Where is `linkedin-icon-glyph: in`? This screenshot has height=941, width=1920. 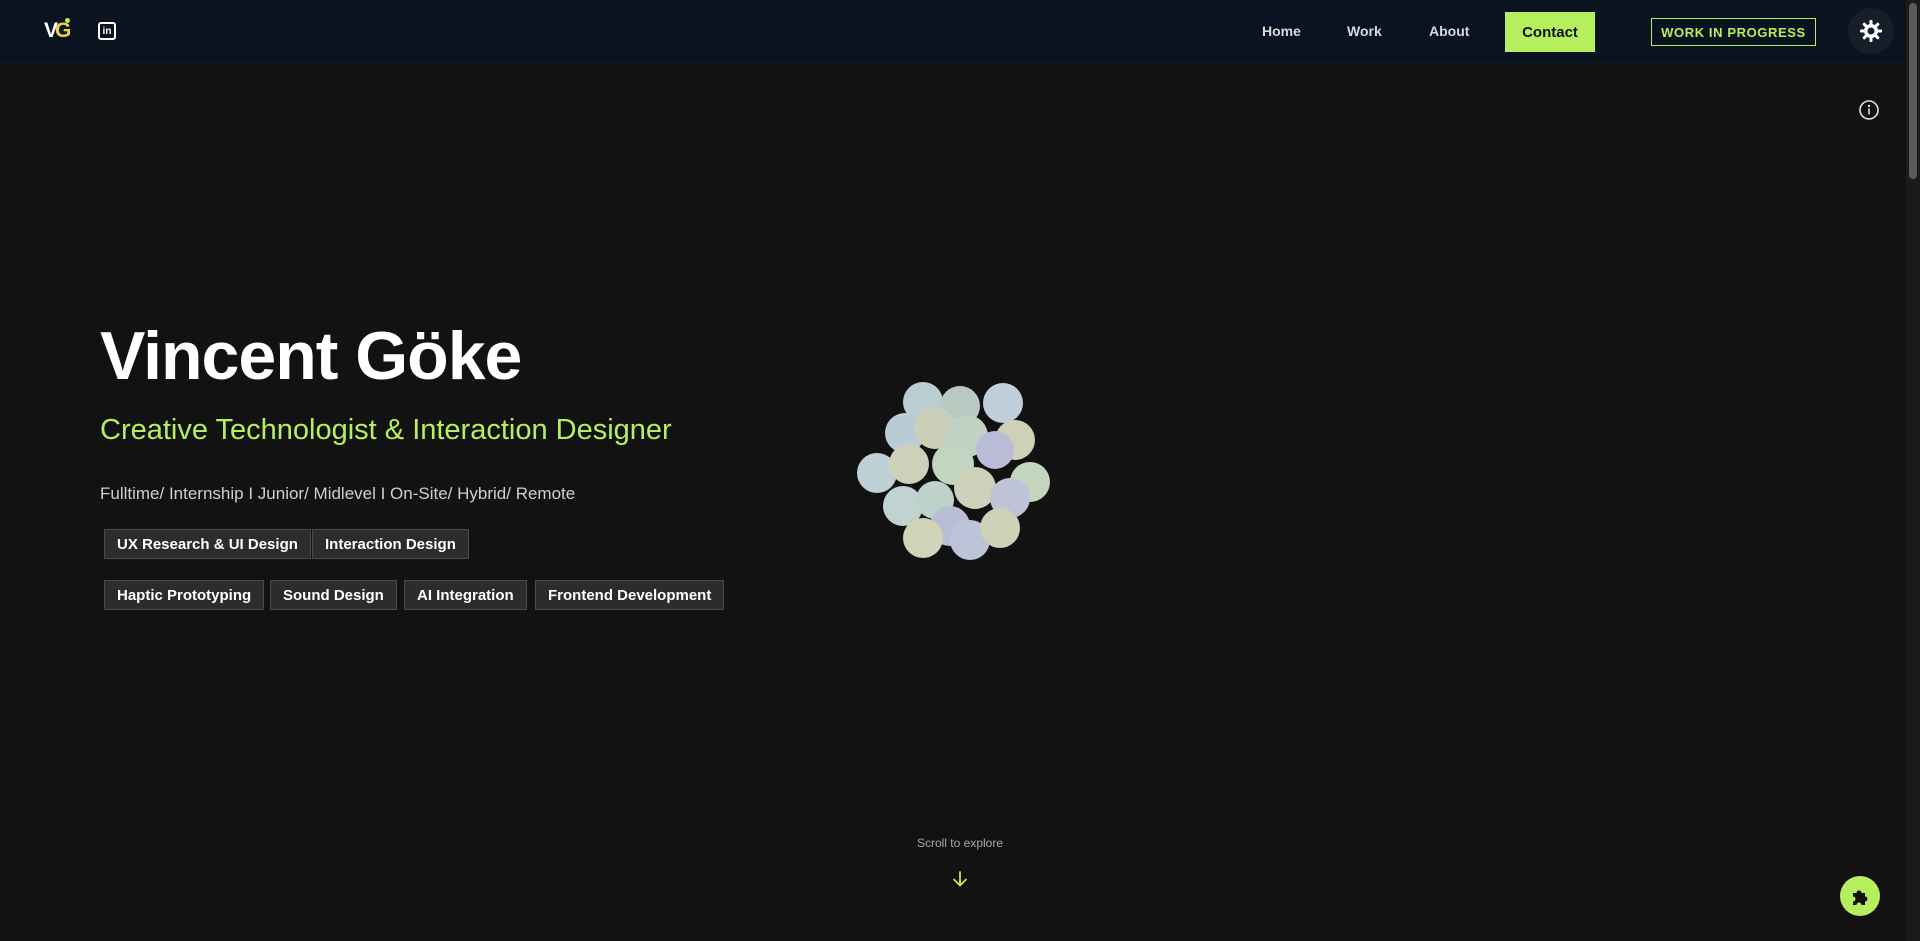 linkedin-icon-glyph: in is located at coordinates (107, 31).